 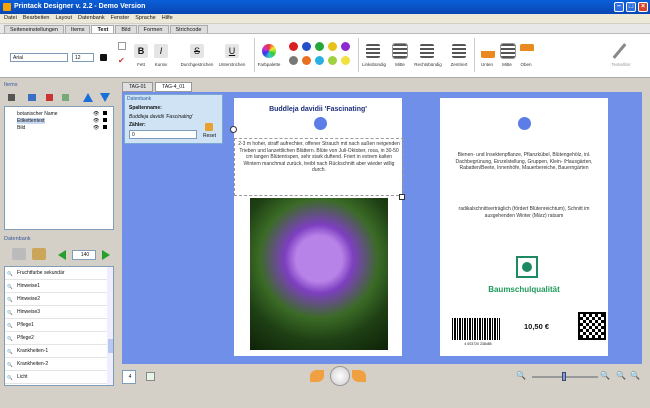 What do you see at coordinates (232, 51) in the screenshot?
I see `underline-icon: U` at bounding box center [232, 51].